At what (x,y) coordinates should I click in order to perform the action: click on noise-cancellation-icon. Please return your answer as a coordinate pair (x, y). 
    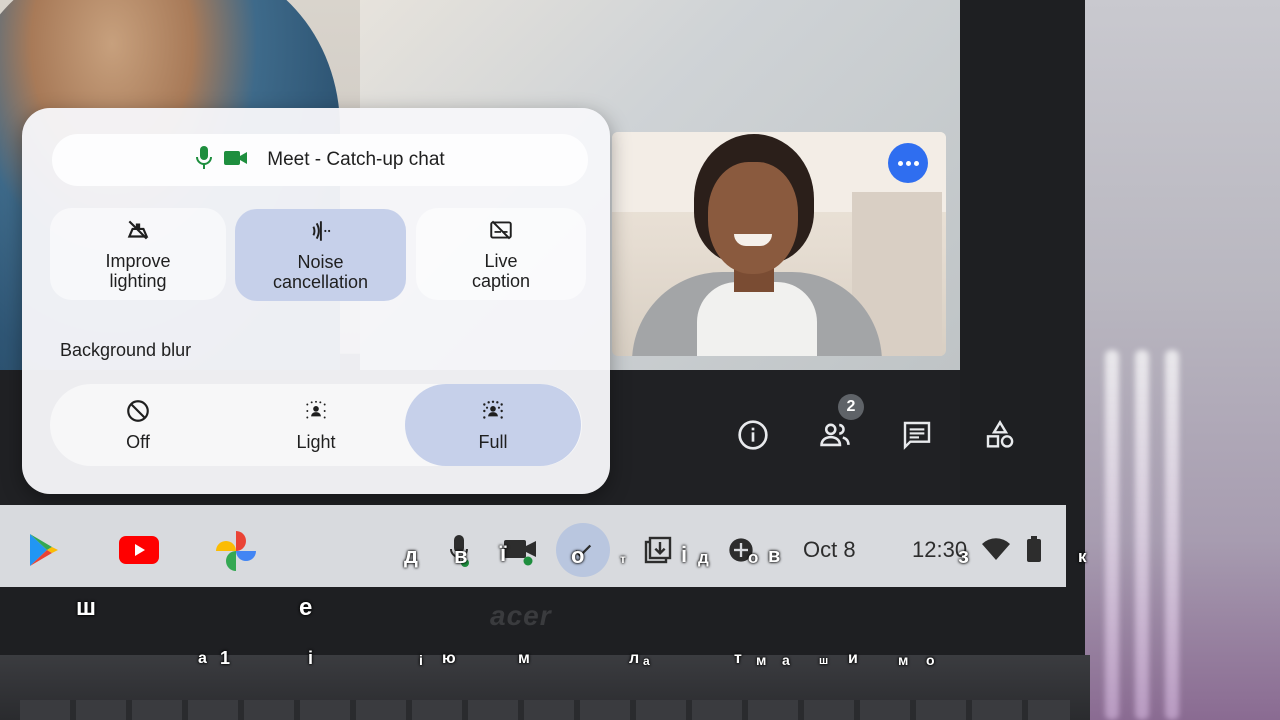
    Looking at the image, I should click on (321, 231).